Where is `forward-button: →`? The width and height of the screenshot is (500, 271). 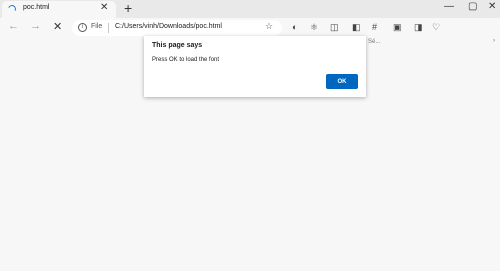 forward-button: → is located at coordinates (35, 26).